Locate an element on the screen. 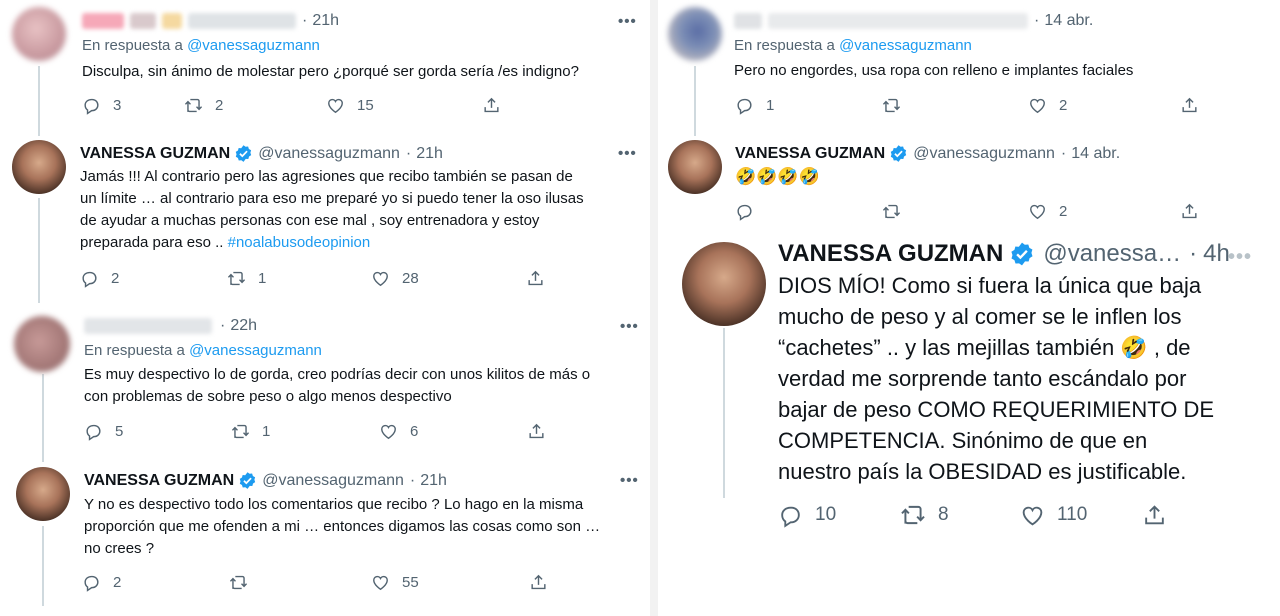 The image size is (1280, 616). reply-label: En respuesta a is located at coordinates (784, 45).